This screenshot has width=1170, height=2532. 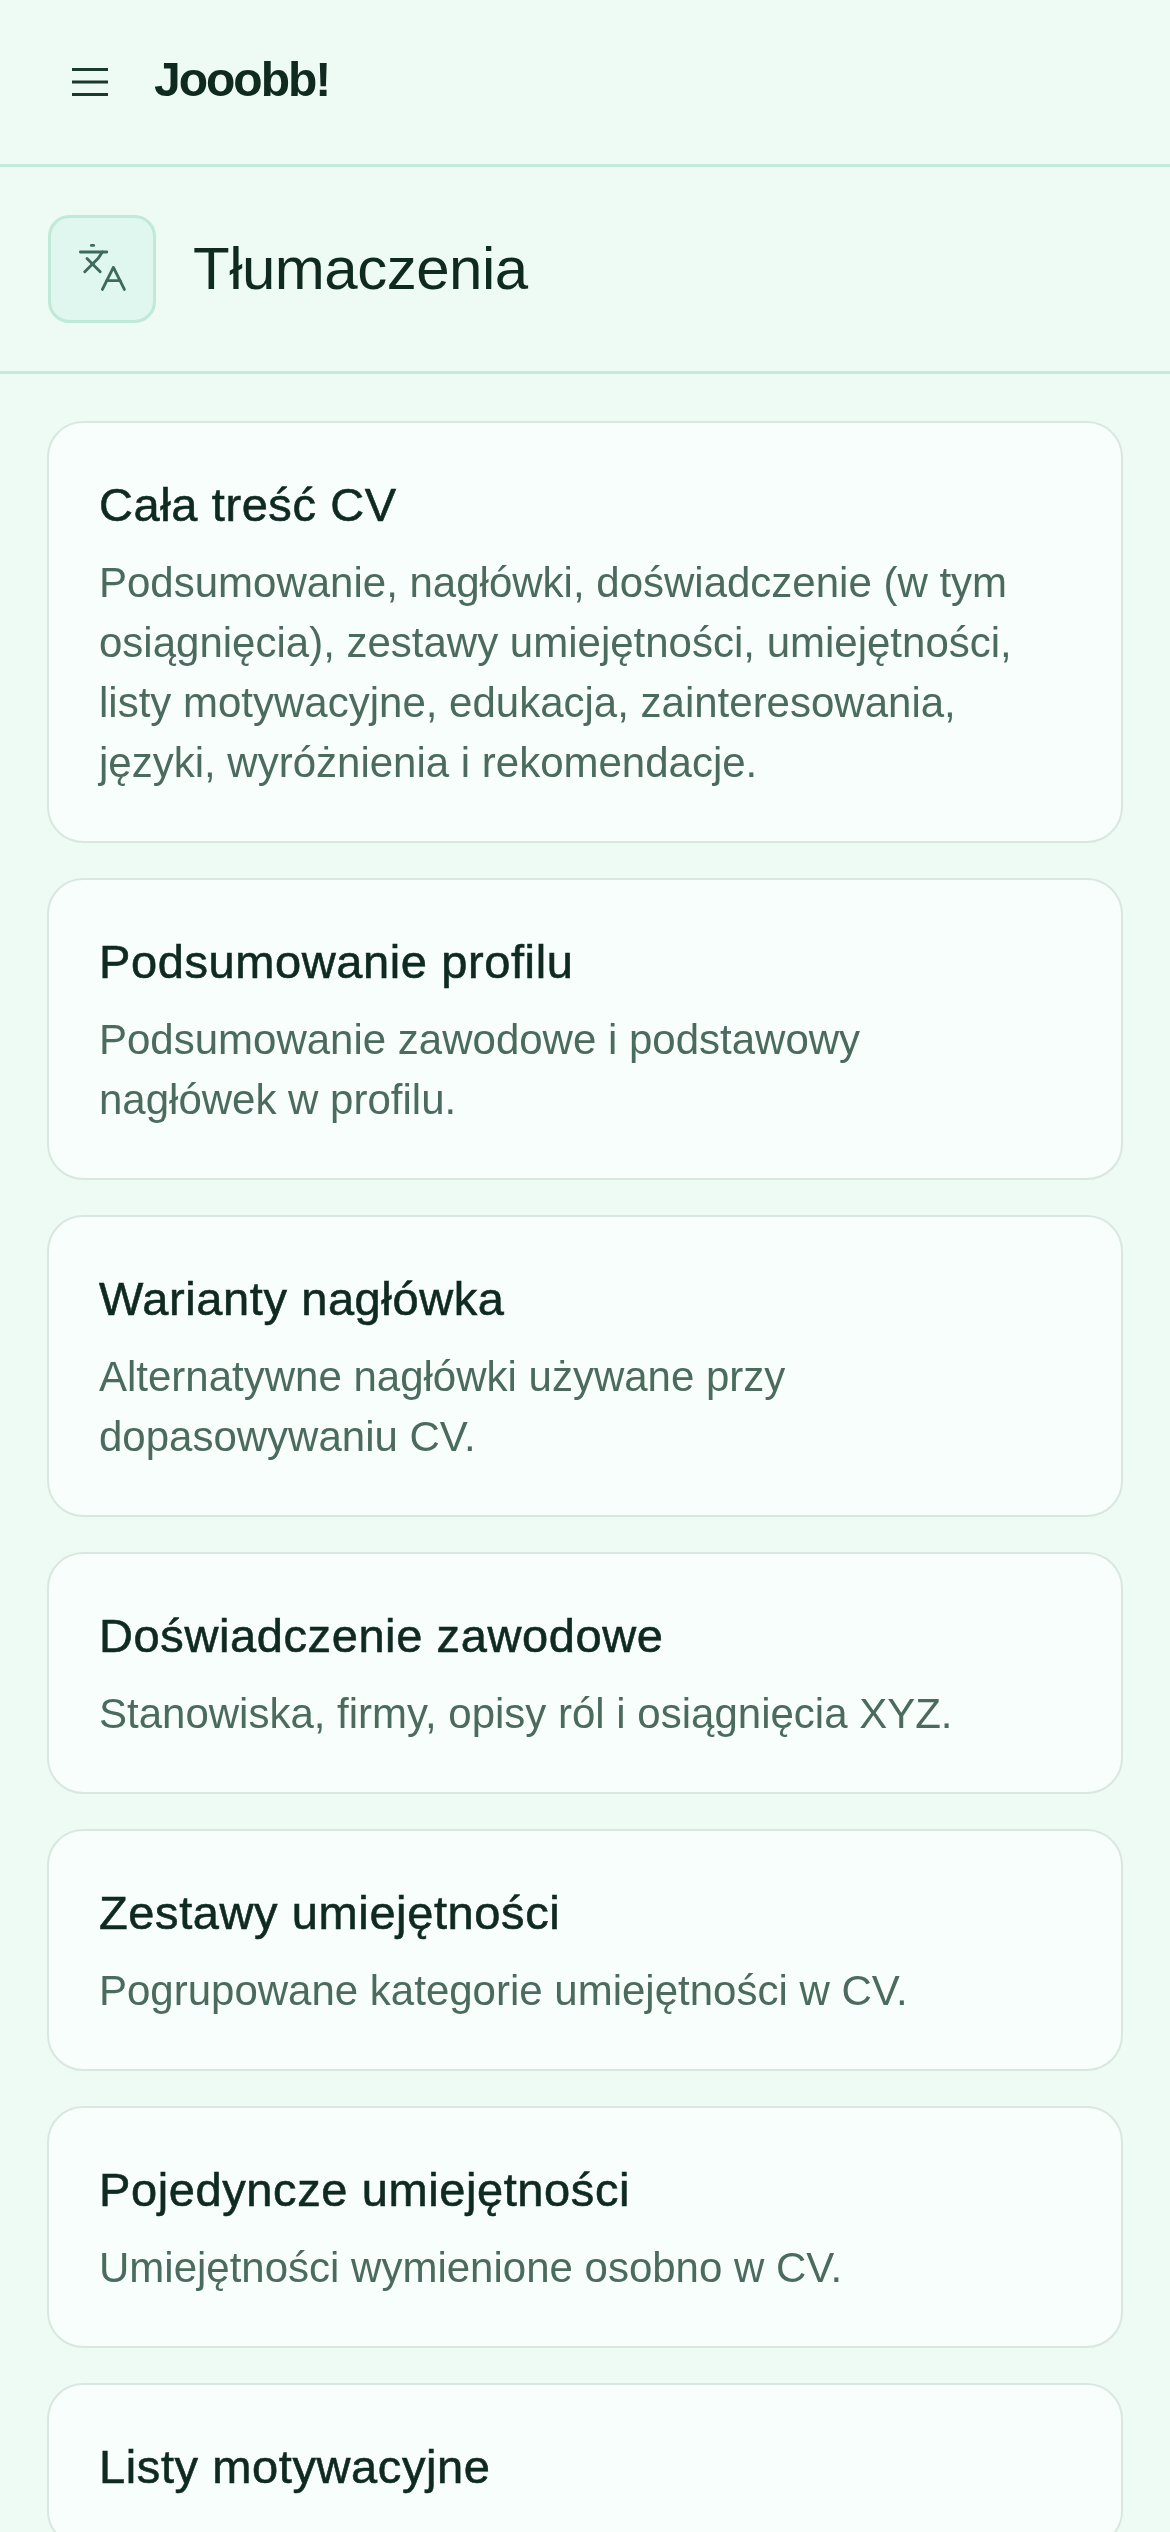 I want to click on translate-icon, so click(x=102, y=269).